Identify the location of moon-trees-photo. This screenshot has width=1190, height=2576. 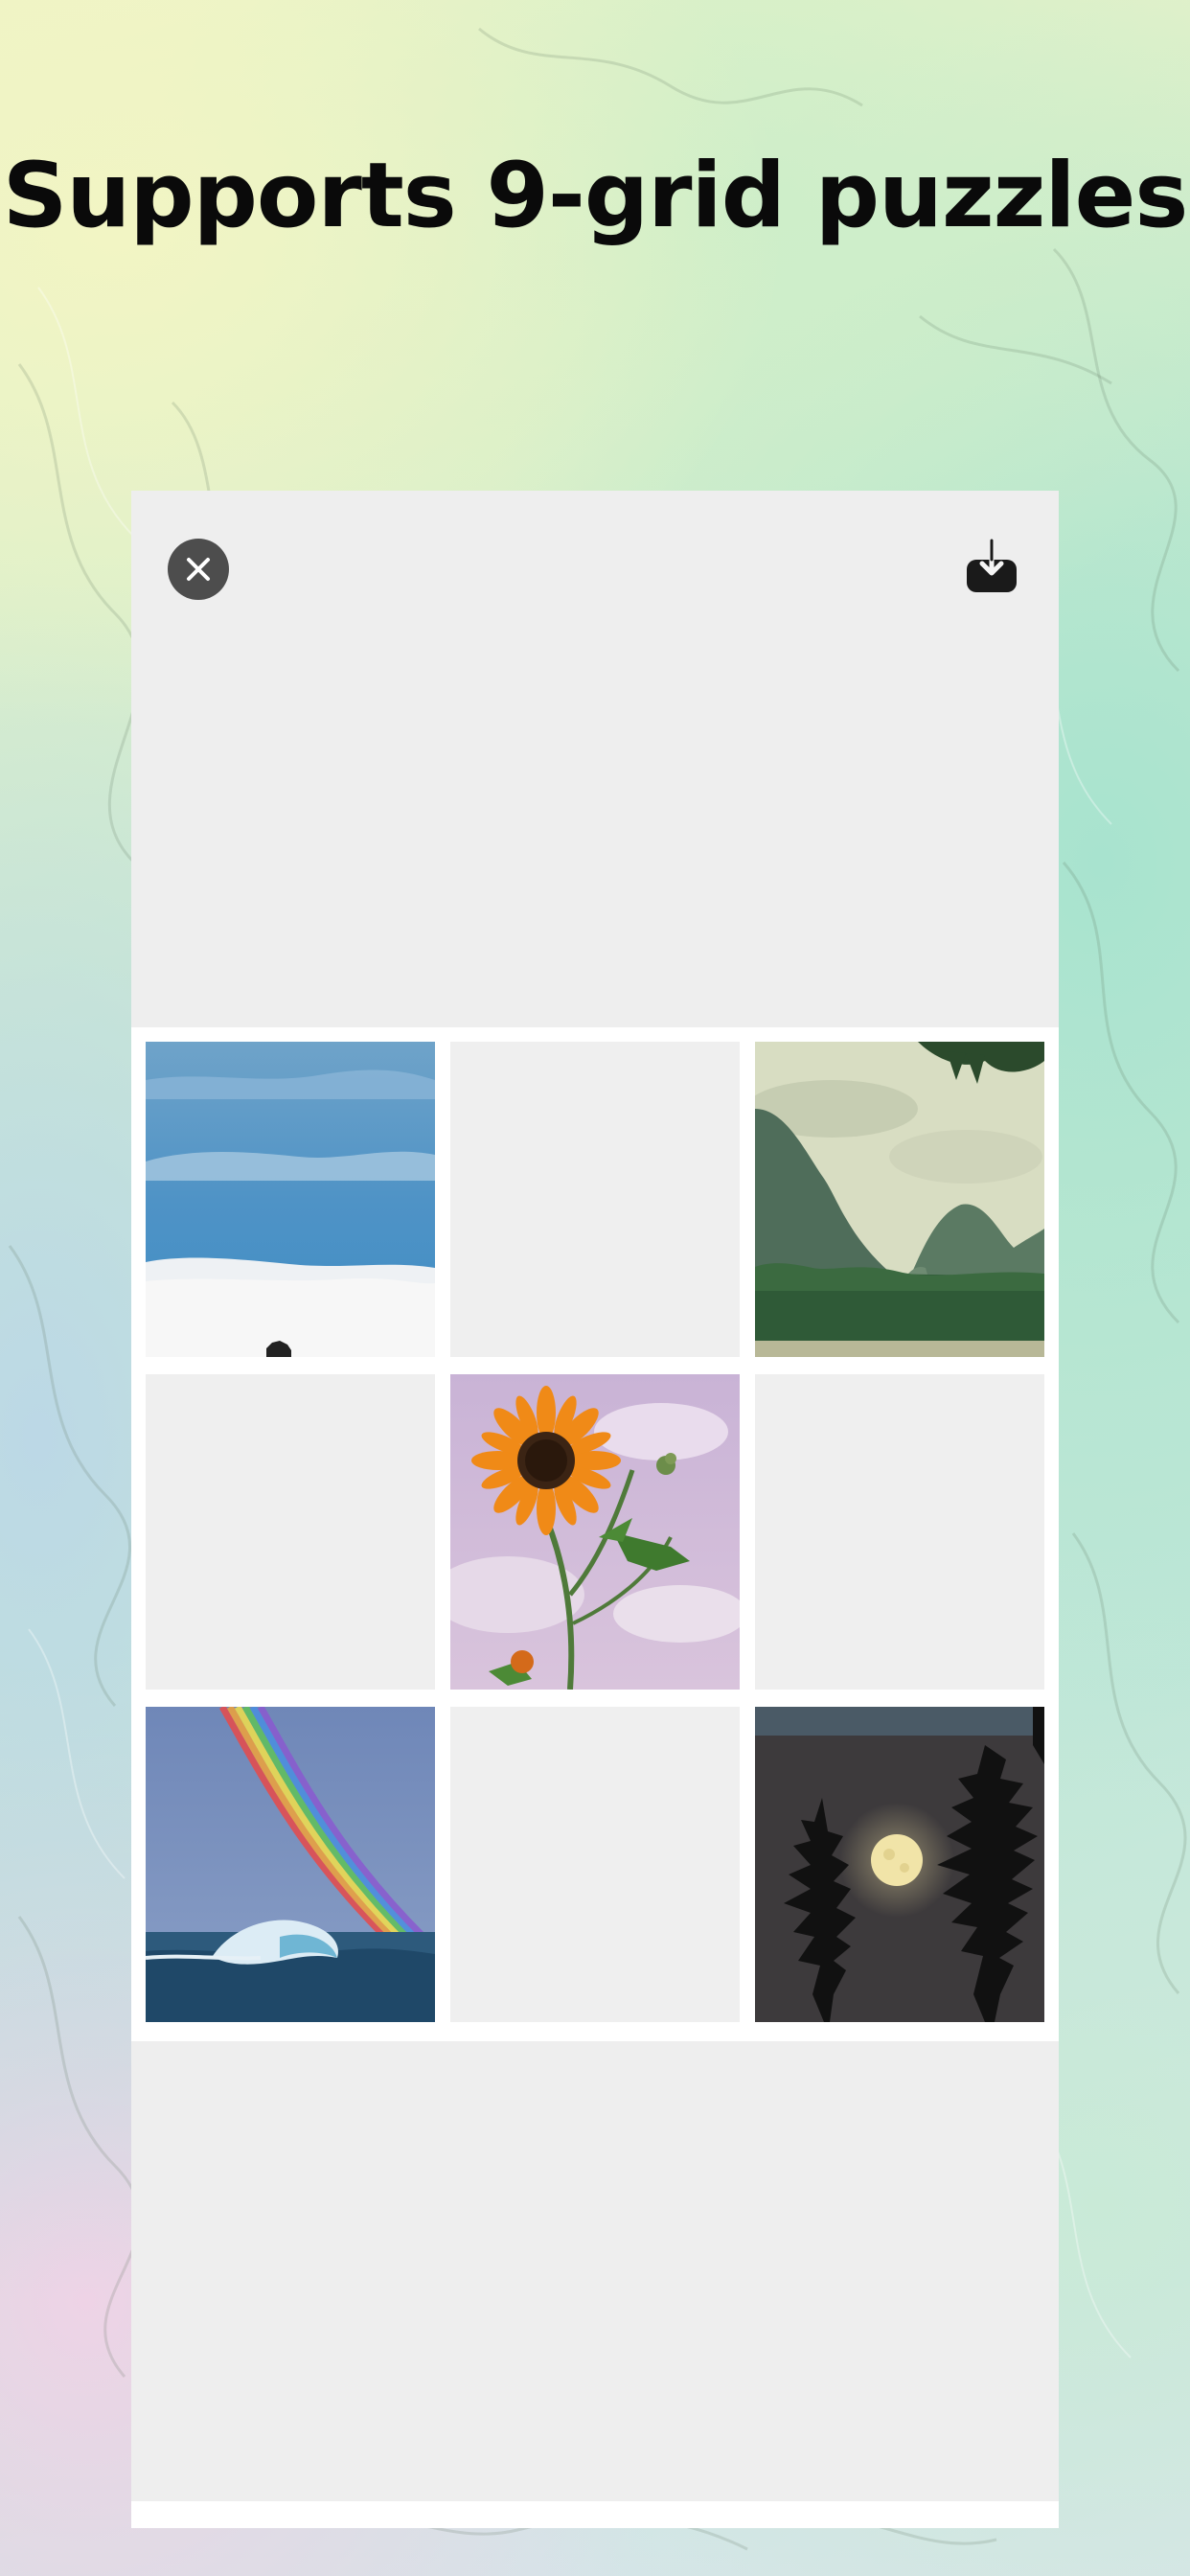
(900, 1864).